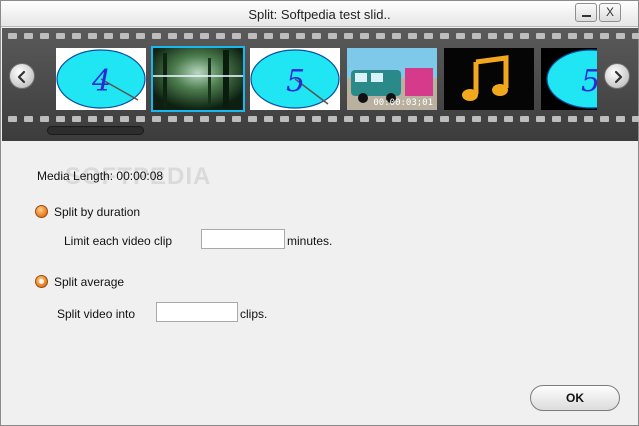 This screenshot has width=639, height=426. I want to click on chevron-left-icon, so click(21, 77).